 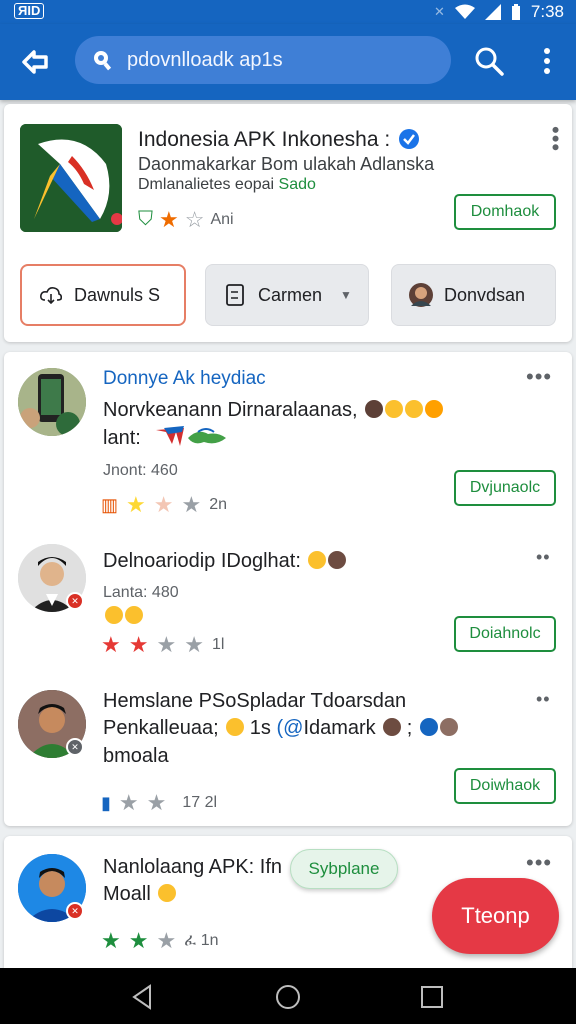 I want to click on avatar, so click(x=52, y=402).